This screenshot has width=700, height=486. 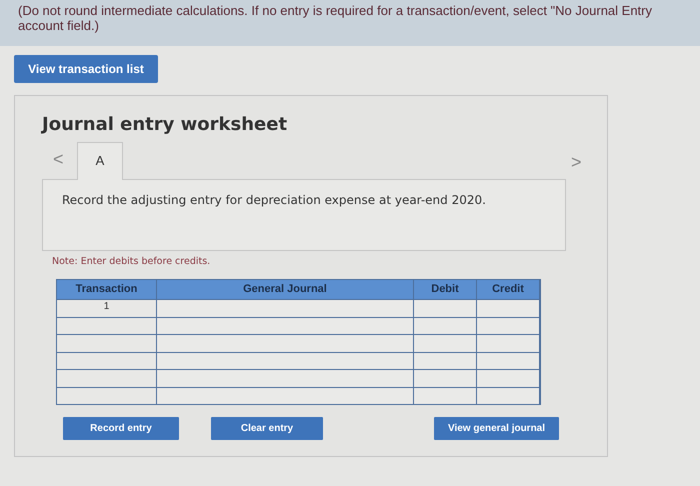 What do you see at coordinates (107, 289) in the screenshot?
I see `column-header: Transaction` at bounding box center [107, 289].